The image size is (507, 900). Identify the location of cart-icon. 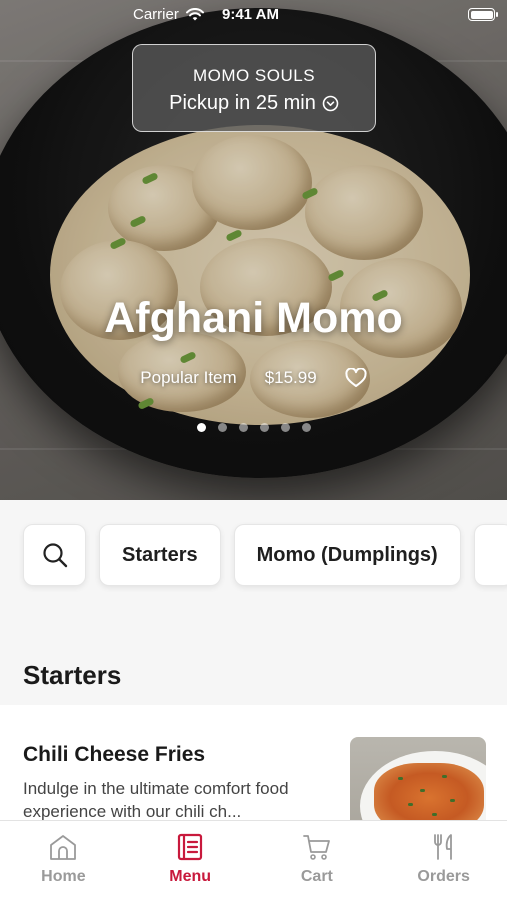
(316, 847).